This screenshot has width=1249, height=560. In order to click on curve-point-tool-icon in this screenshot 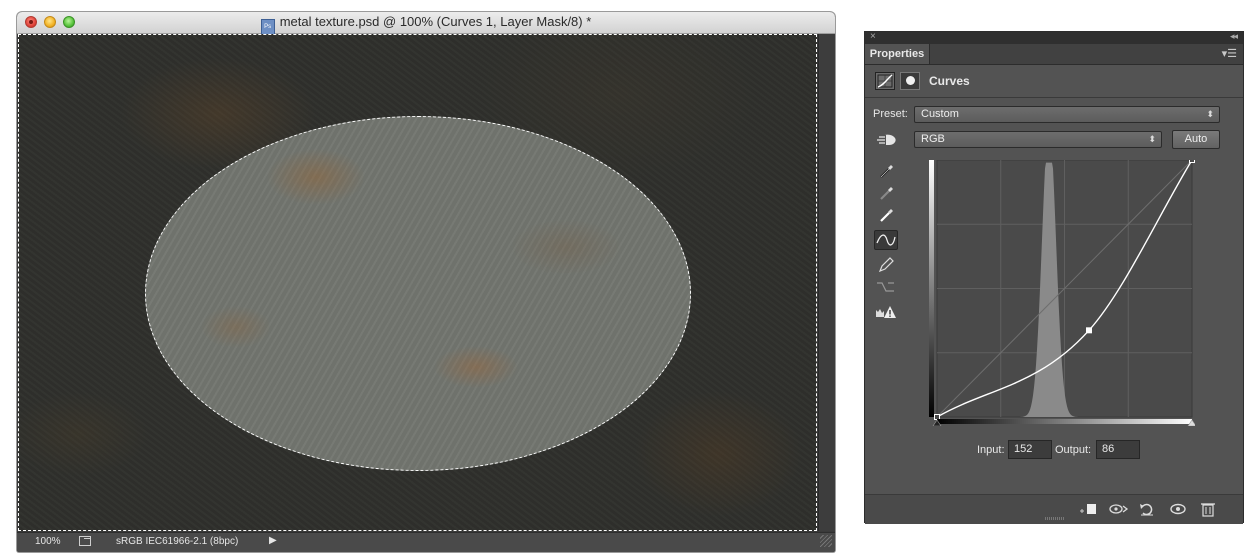, I will do `click(886, 240)`.